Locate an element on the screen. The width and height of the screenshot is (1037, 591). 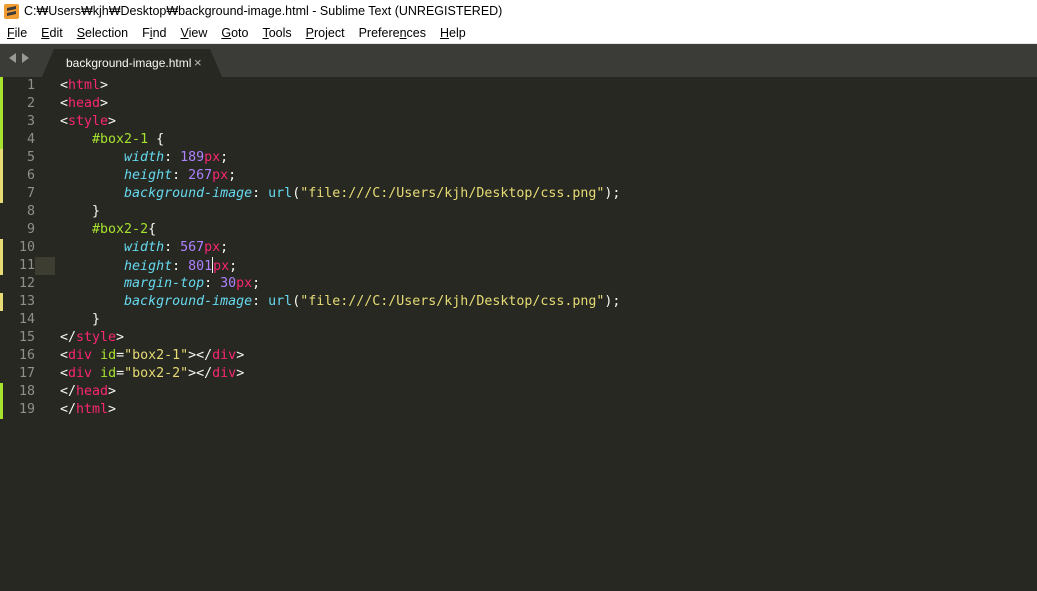
line-code: height: 267px; is located at coordinates (148, 176).